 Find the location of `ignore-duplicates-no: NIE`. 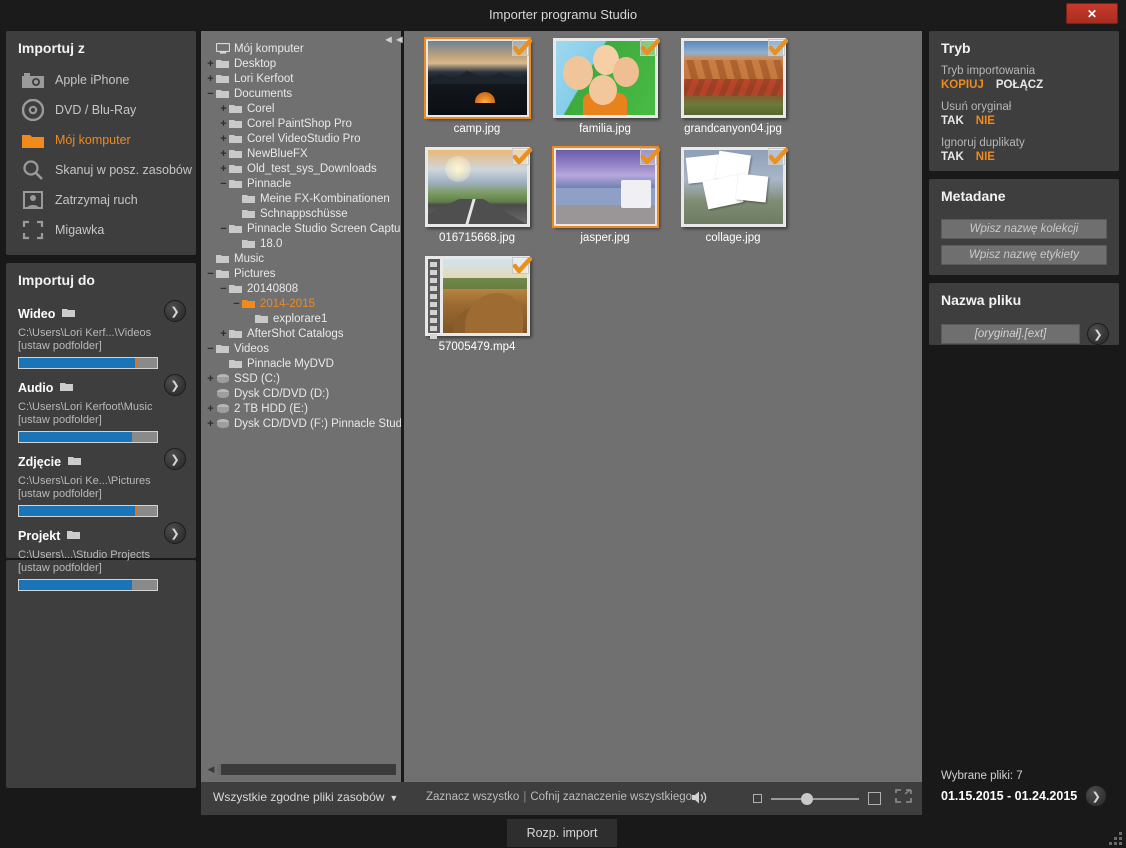

ignore-duplicates-no: NIE is located at coordinates (985, 157).